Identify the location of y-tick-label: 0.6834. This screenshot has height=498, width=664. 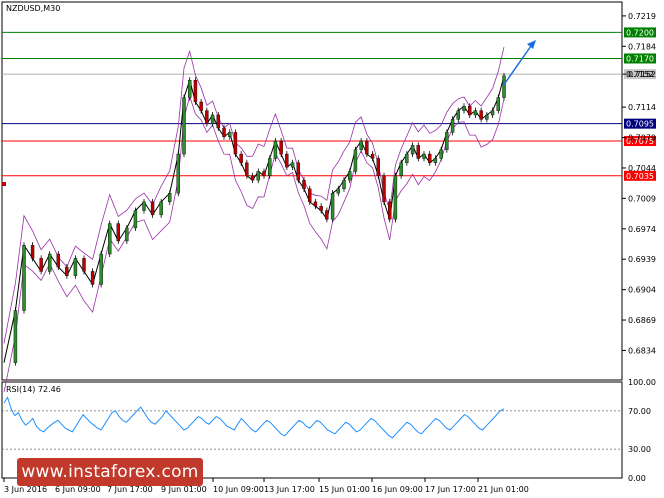
(642, 350).